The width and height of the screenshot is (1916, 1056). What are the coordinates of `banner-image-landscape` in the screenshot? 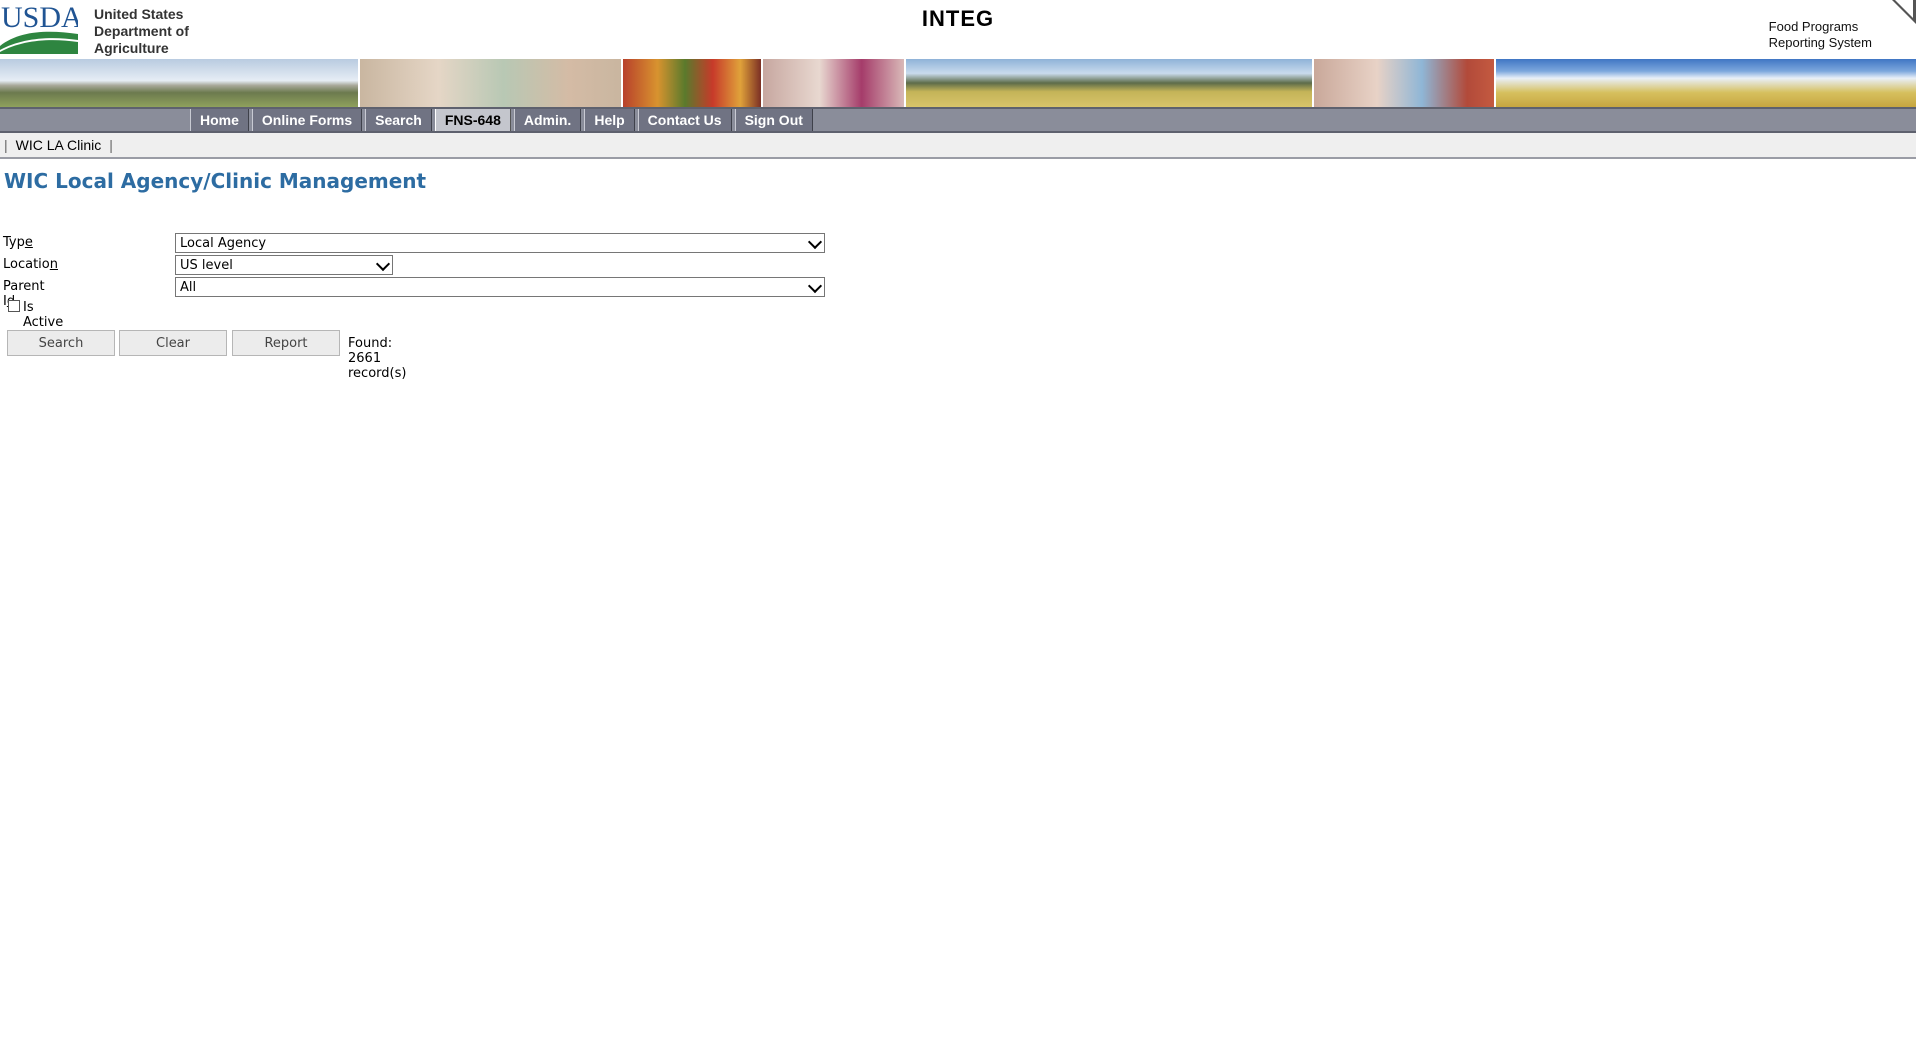 It's located at (1110, 83).